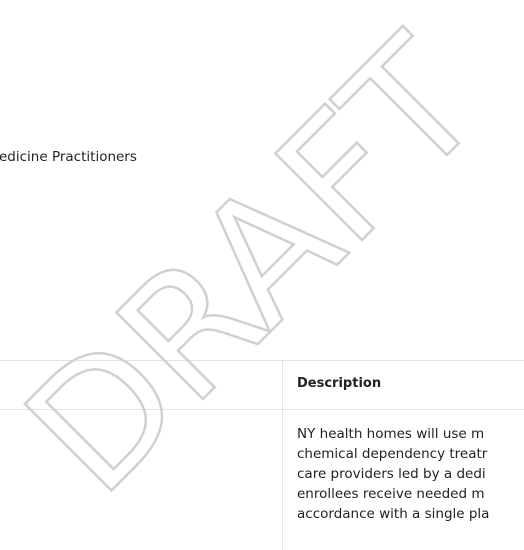 This screenshot has height=550, width=524. I want to click on table-column-divider, so click(282, 455).